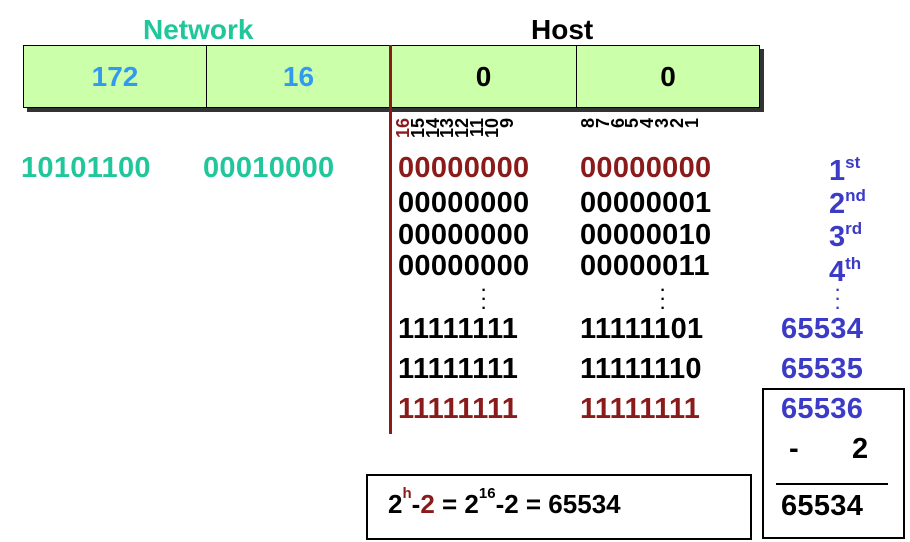  What do you see at coordinates (837, 171) in the screenshot?
I see `ordinal-1-num: 1` at bounding box center [837, 171].